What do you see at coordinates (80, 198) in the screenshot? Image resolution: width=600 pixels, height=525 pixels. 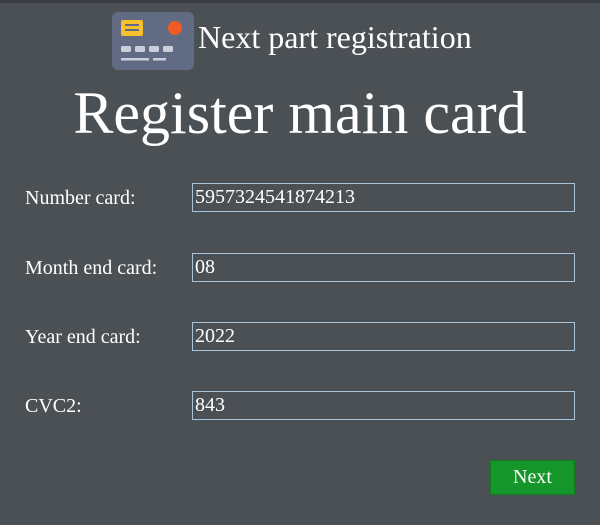 I see `number-card-label: Number card:` at bounding box center [80, 198].